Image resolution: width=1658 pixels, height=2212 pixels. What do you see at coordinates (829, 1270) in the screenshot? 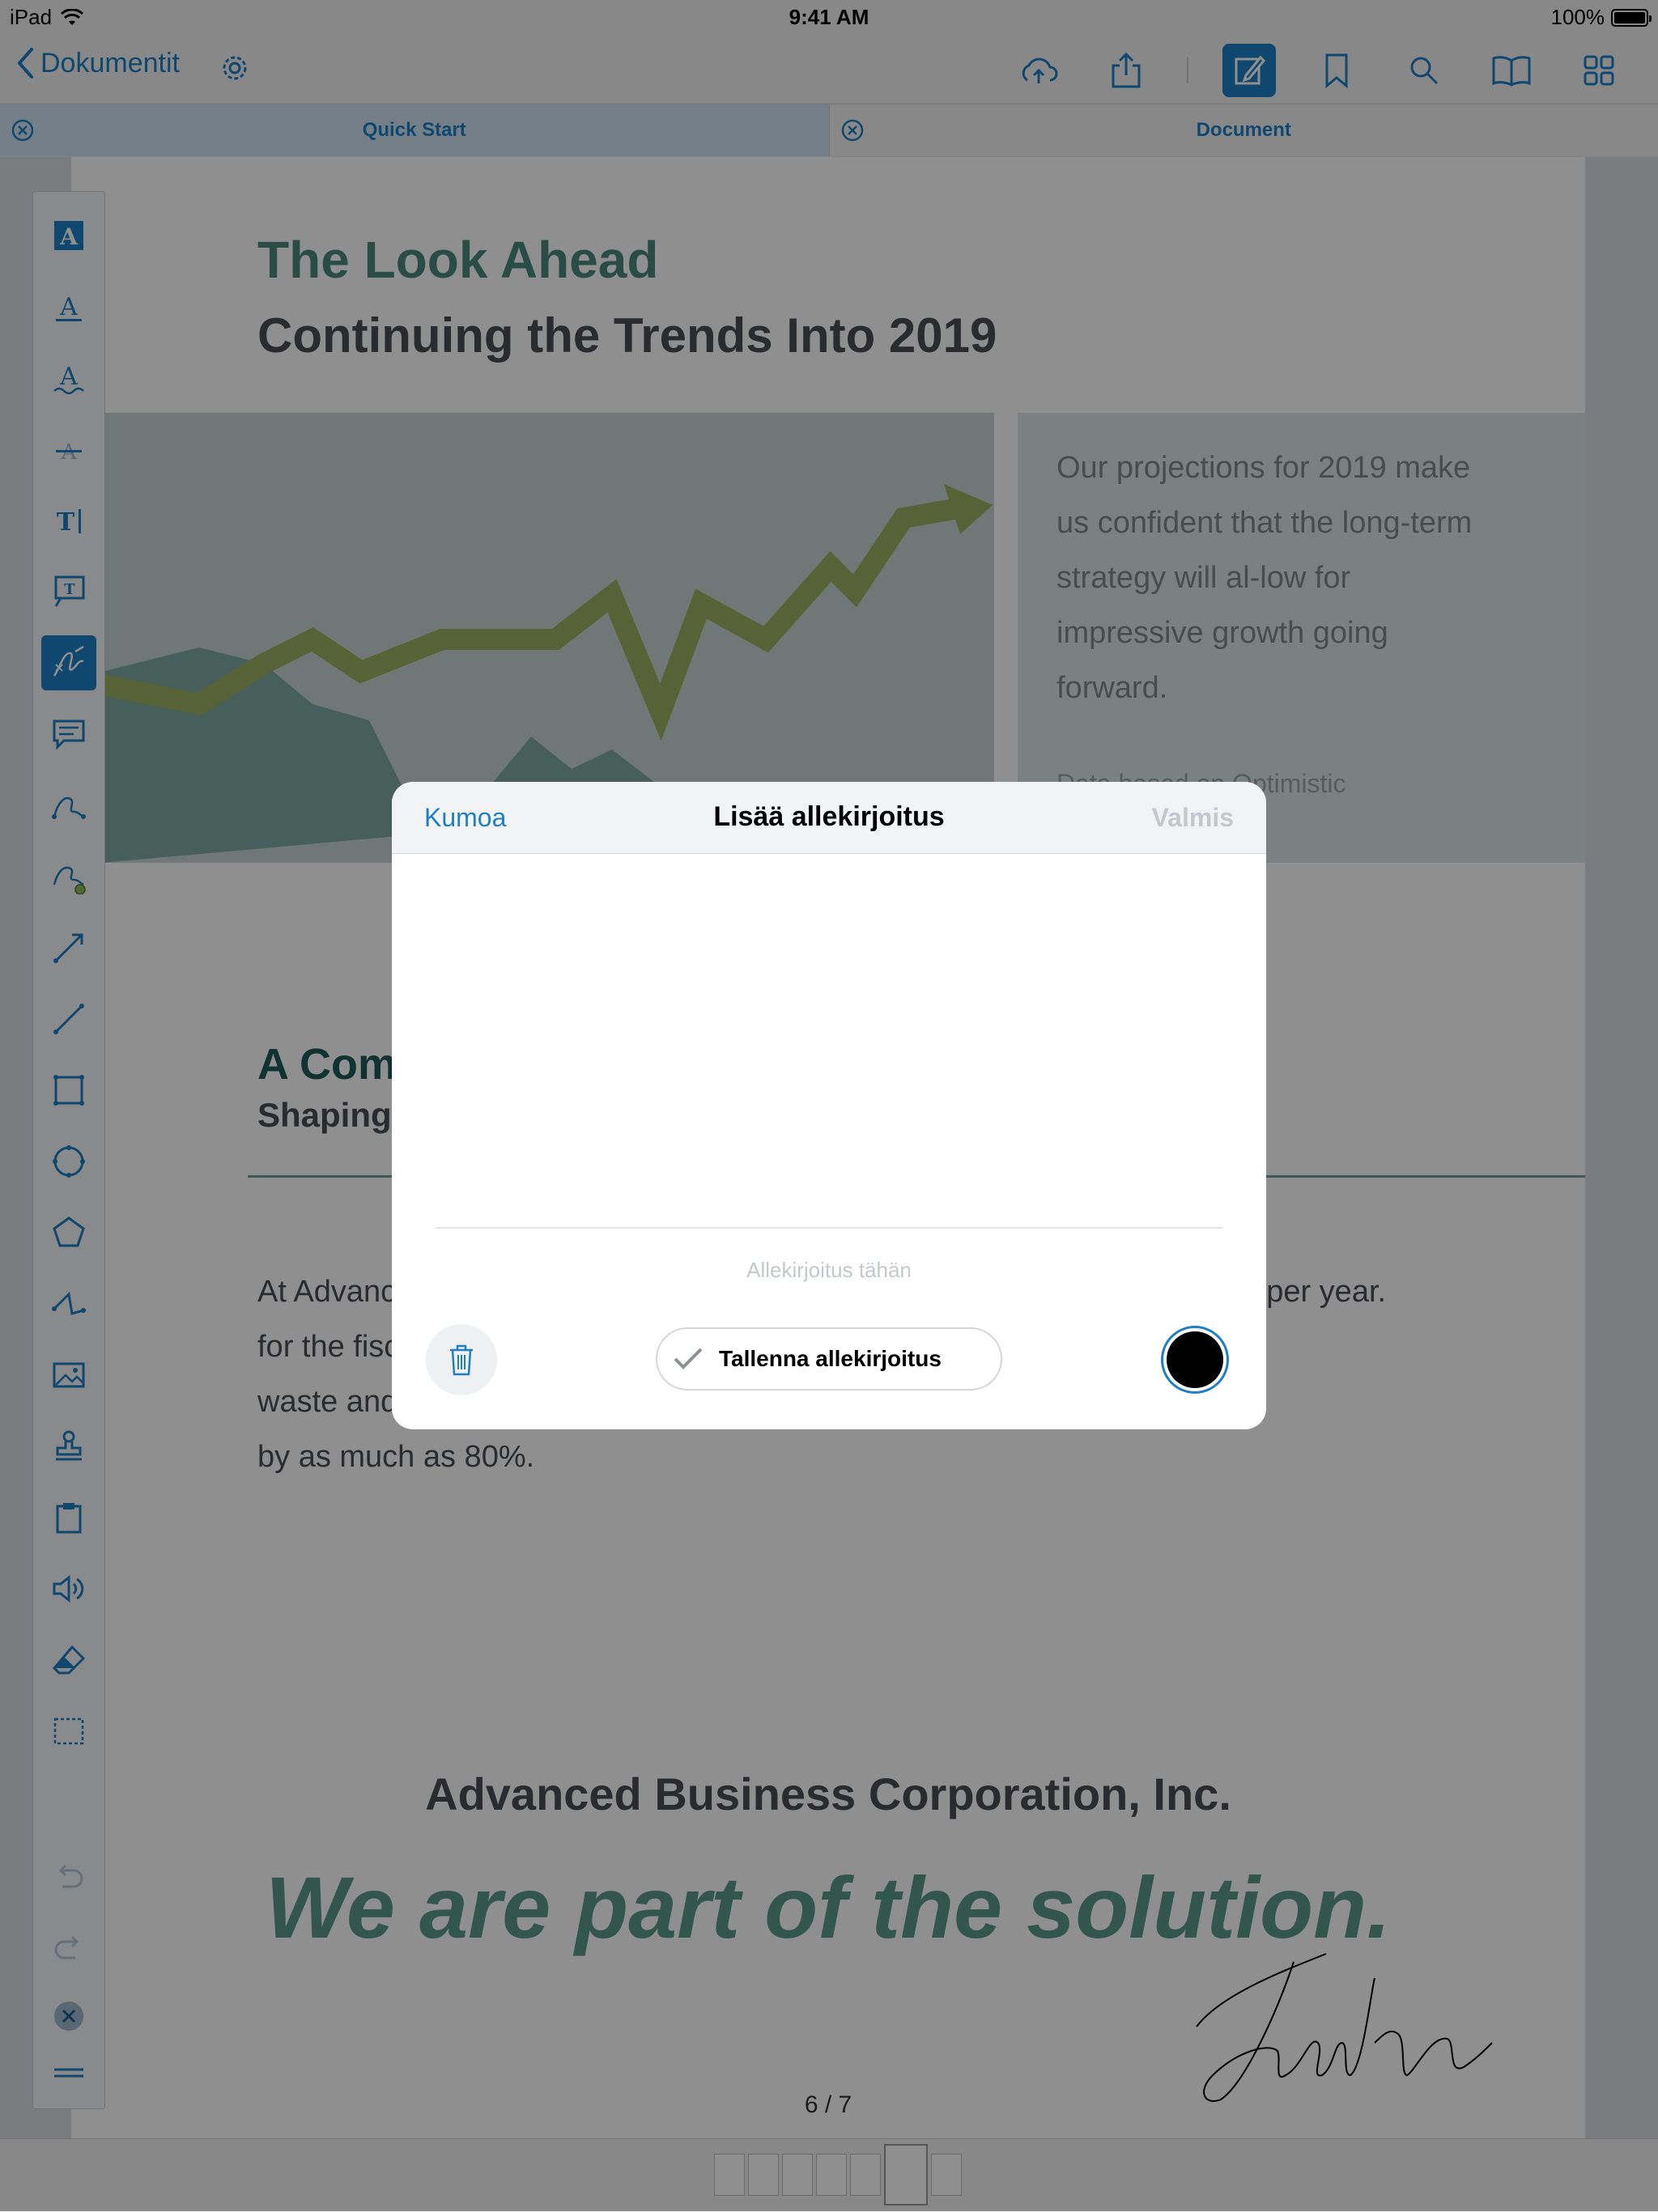
I see `signature-hint: Allekirjoitus tähän` at bounding box center [829, 1270].